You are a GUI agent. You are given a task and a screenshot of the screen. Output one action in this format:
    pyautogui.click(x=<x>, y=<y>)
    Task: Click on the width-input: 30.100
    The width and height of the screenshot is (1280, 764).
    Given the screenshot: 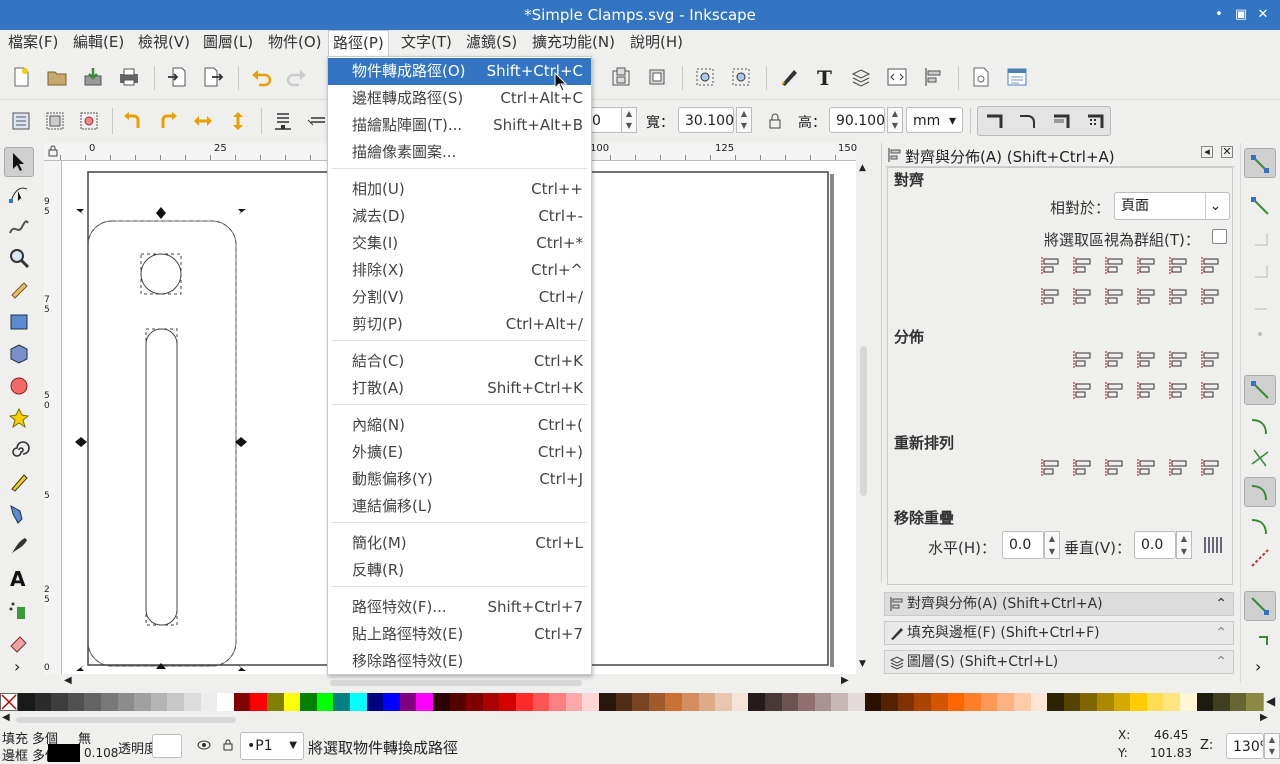 What is the action you would take?
    pyautogui.click(x=706, y=120)
    